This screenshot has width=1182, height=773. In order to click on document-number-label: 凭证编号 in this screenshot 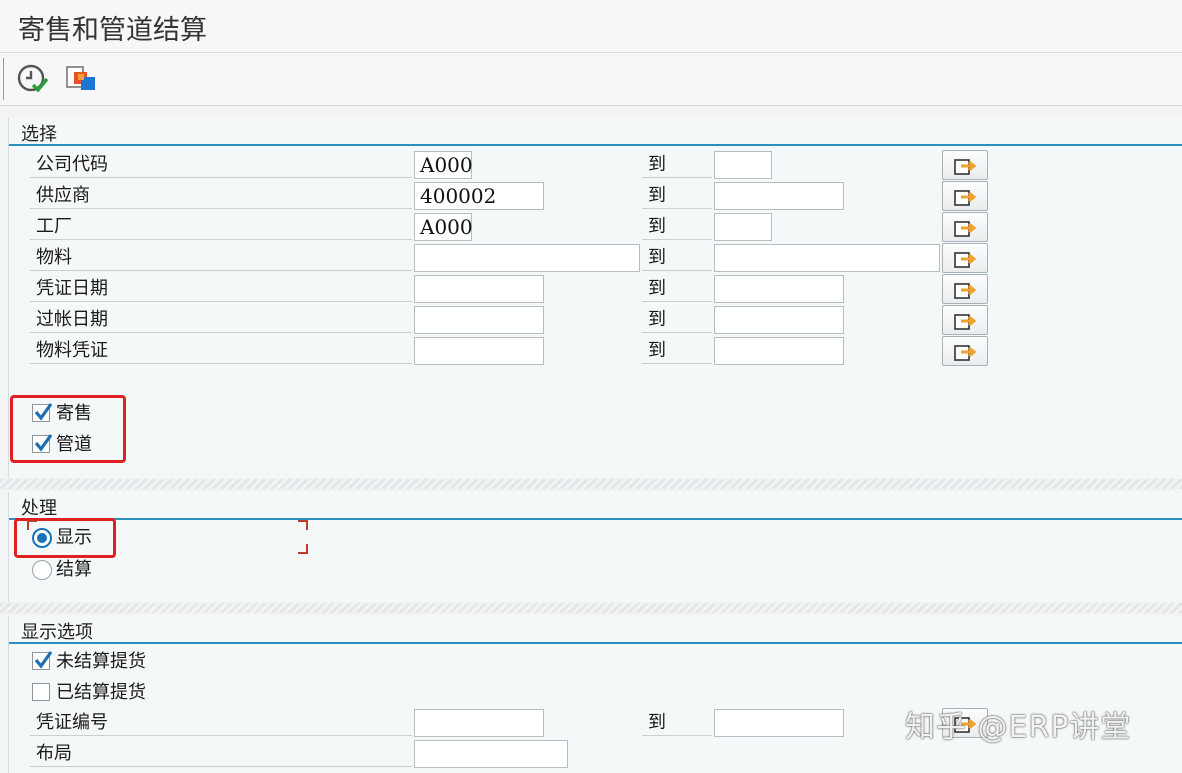, I will do `click(221, 723)`.